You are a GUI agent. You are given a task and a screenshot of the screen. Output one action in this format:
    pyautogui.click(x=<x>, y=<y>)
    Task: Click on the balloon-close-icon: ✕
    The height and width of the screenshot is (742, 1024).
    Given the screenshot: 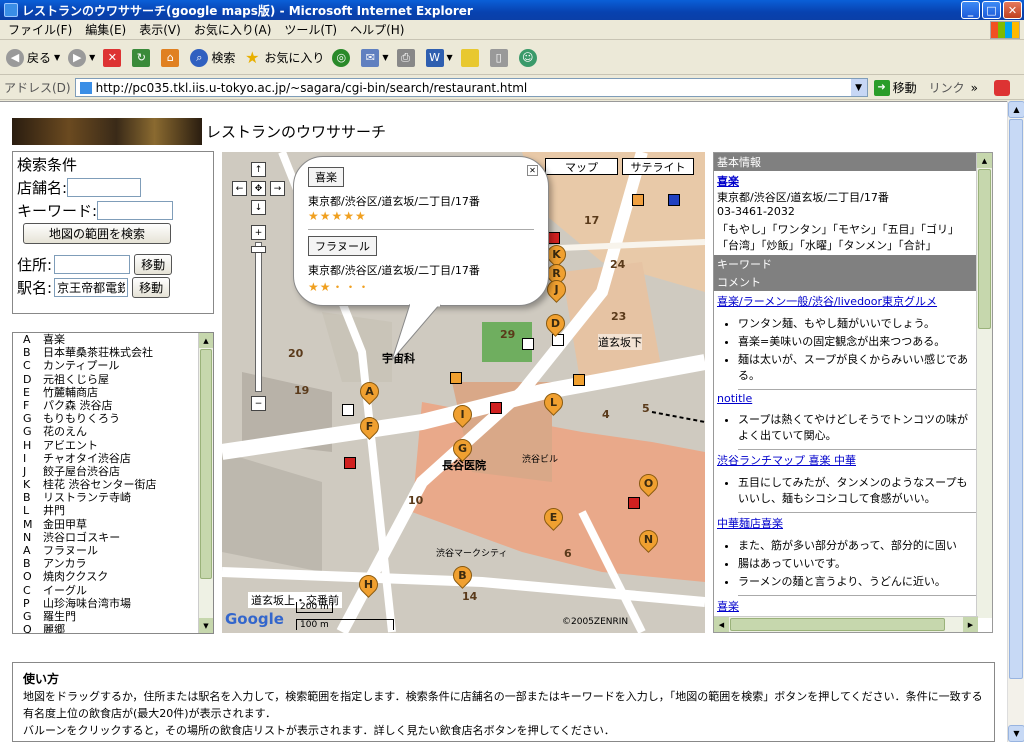 What is the action you would take?
    pyautogui.click(x=532, y=170)
    